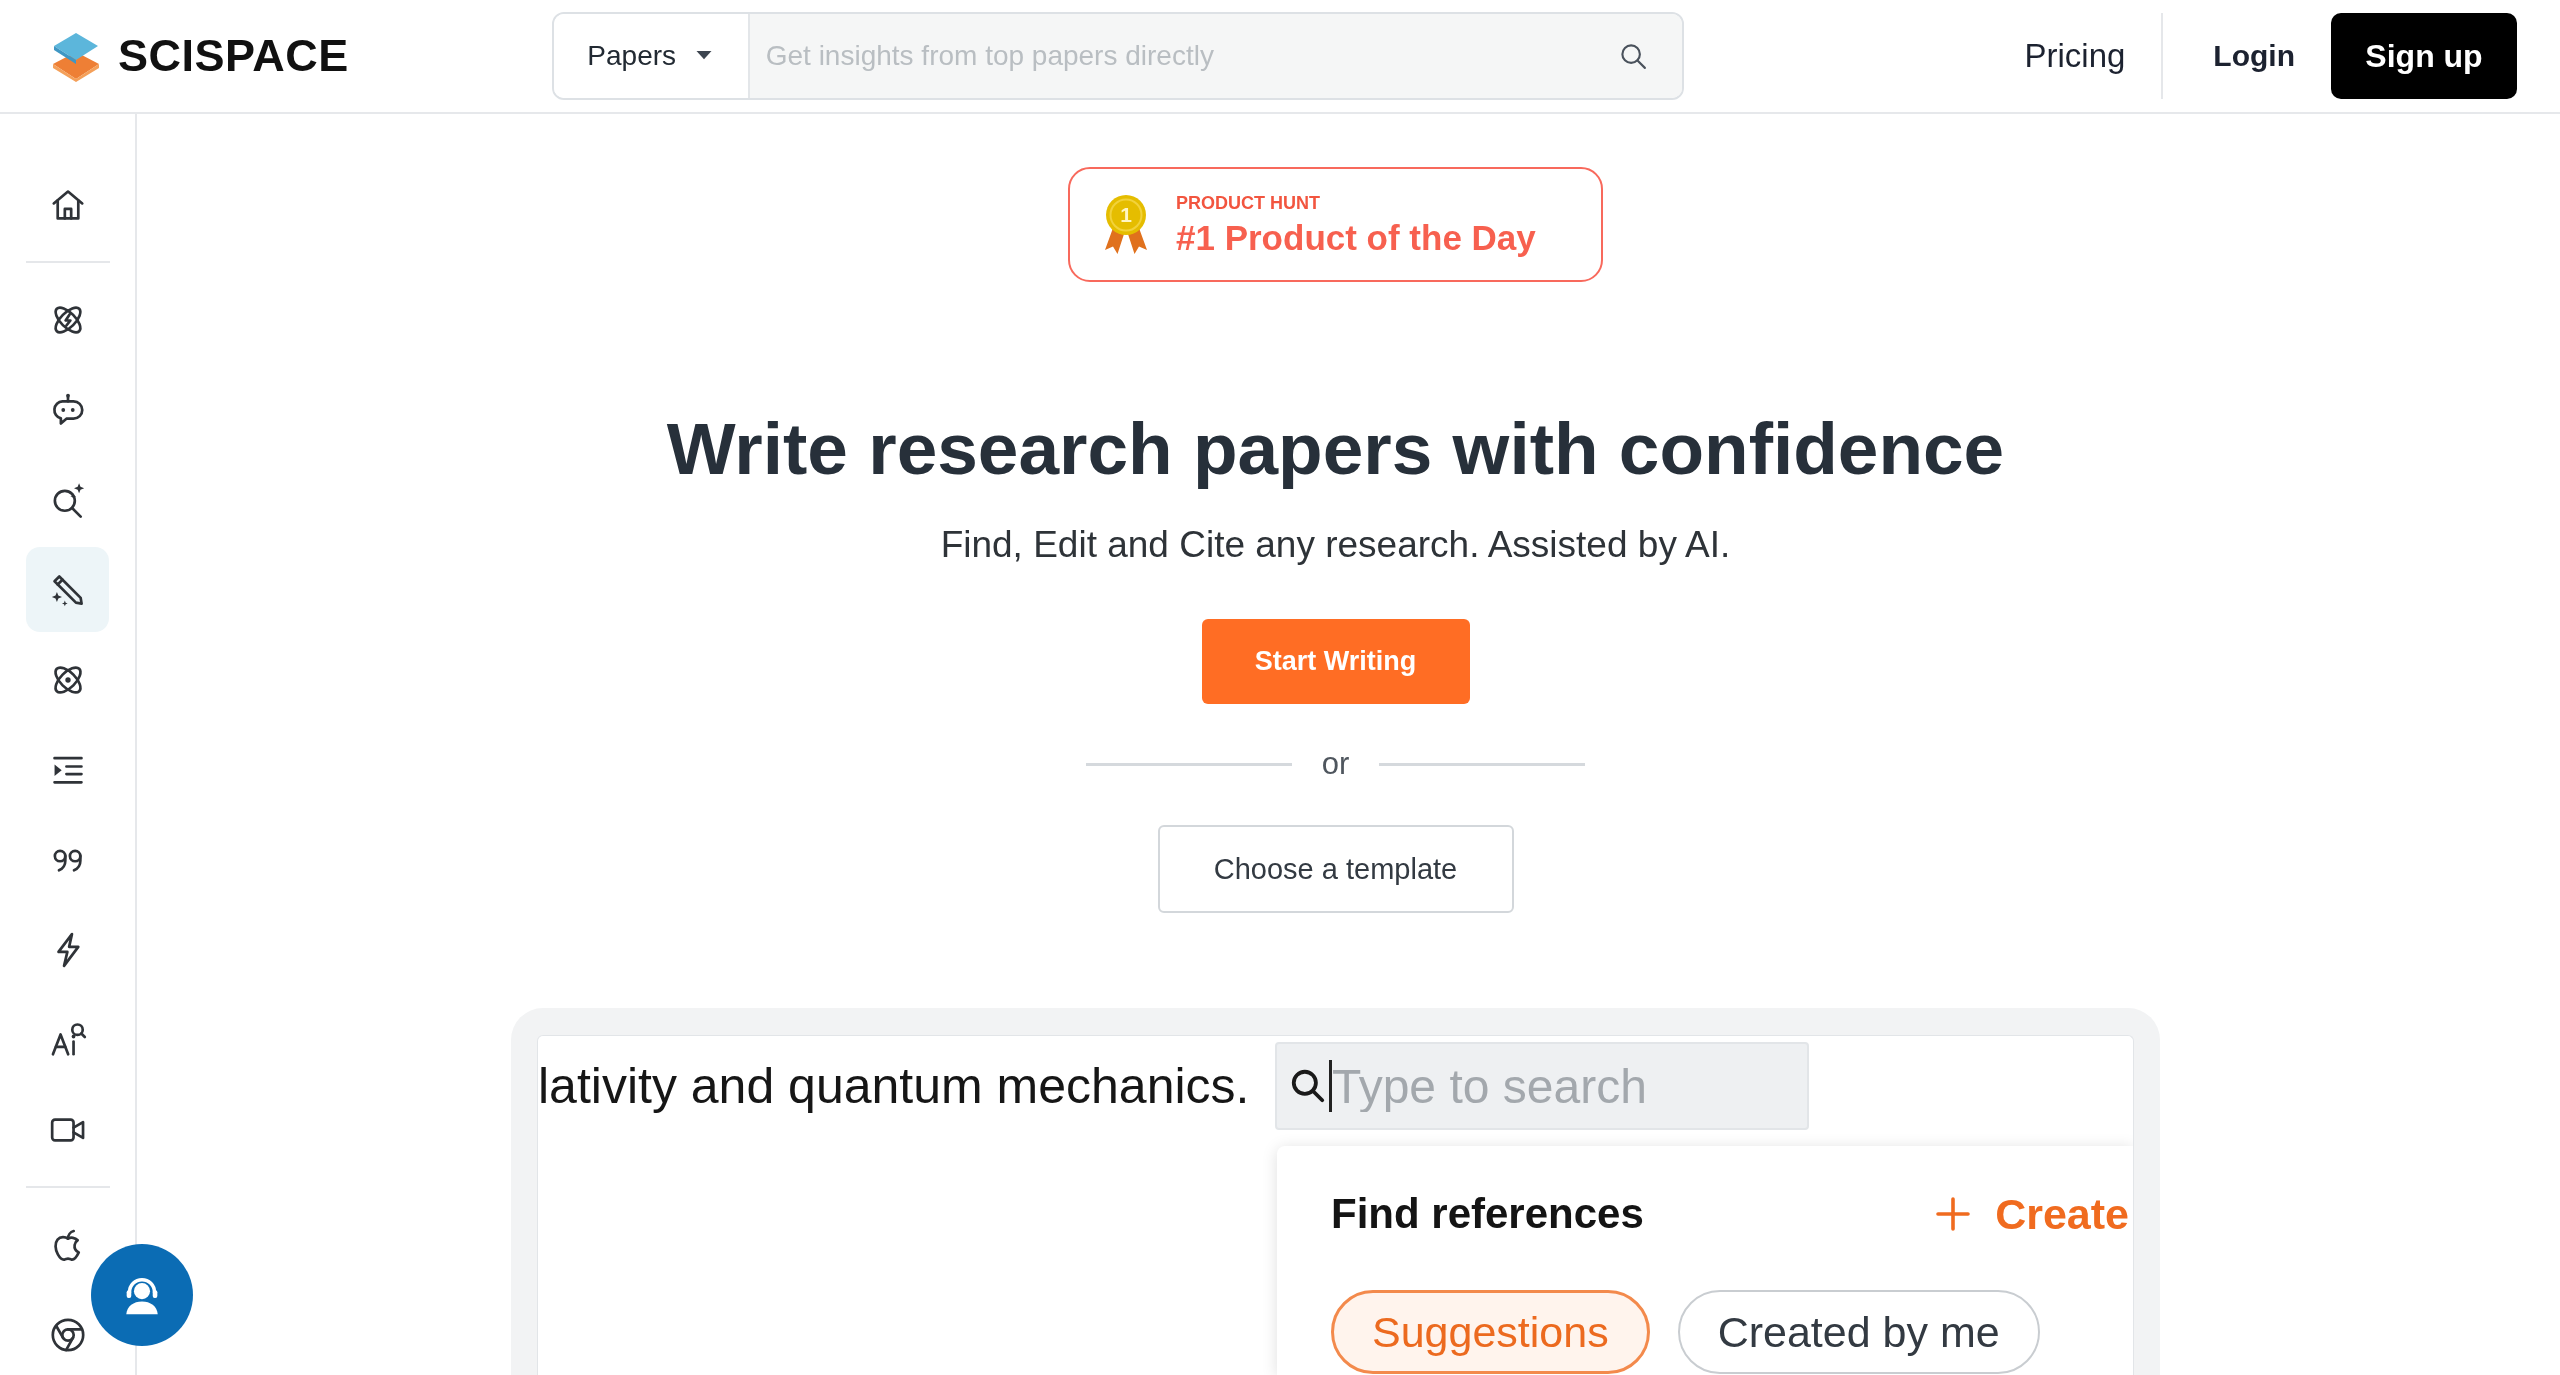 The width and height of the screenshot is (2560, 1375). Describe the element at coordinates (1335, 449) in the screenshot. I see `hero-heading: Write research papers with confidence` at that location.